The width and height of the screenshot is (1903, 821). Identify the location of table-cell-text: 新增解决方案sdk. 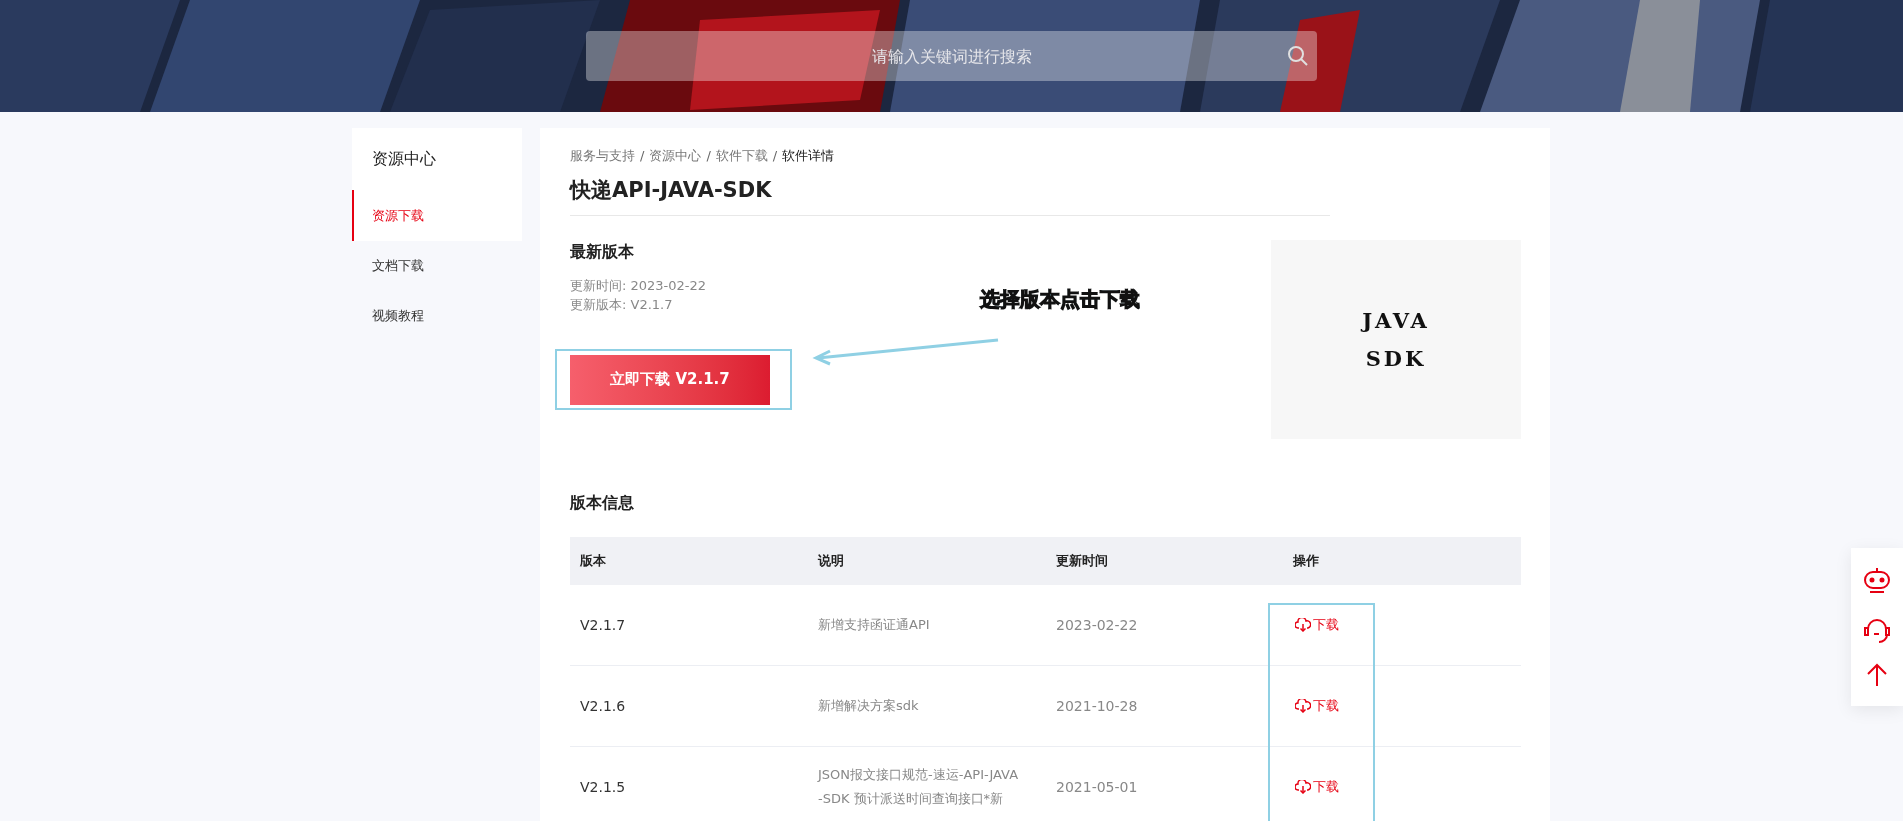
(869, 706).